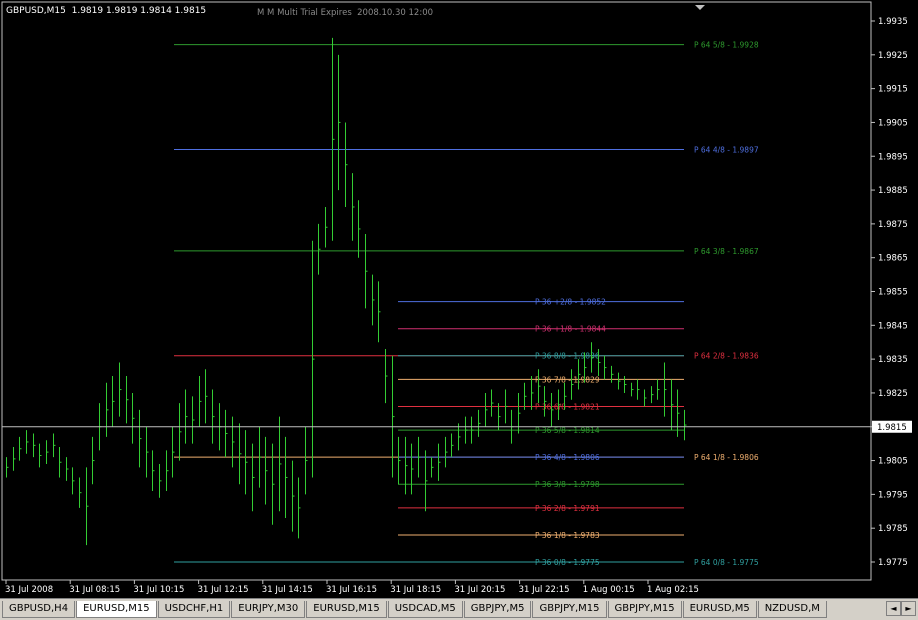 The width and height of the screenshot is (918, 620). Describe the element at coordinates (893, 529) in the screenshot. I see `price-axis-label: 1.9785` at that location.